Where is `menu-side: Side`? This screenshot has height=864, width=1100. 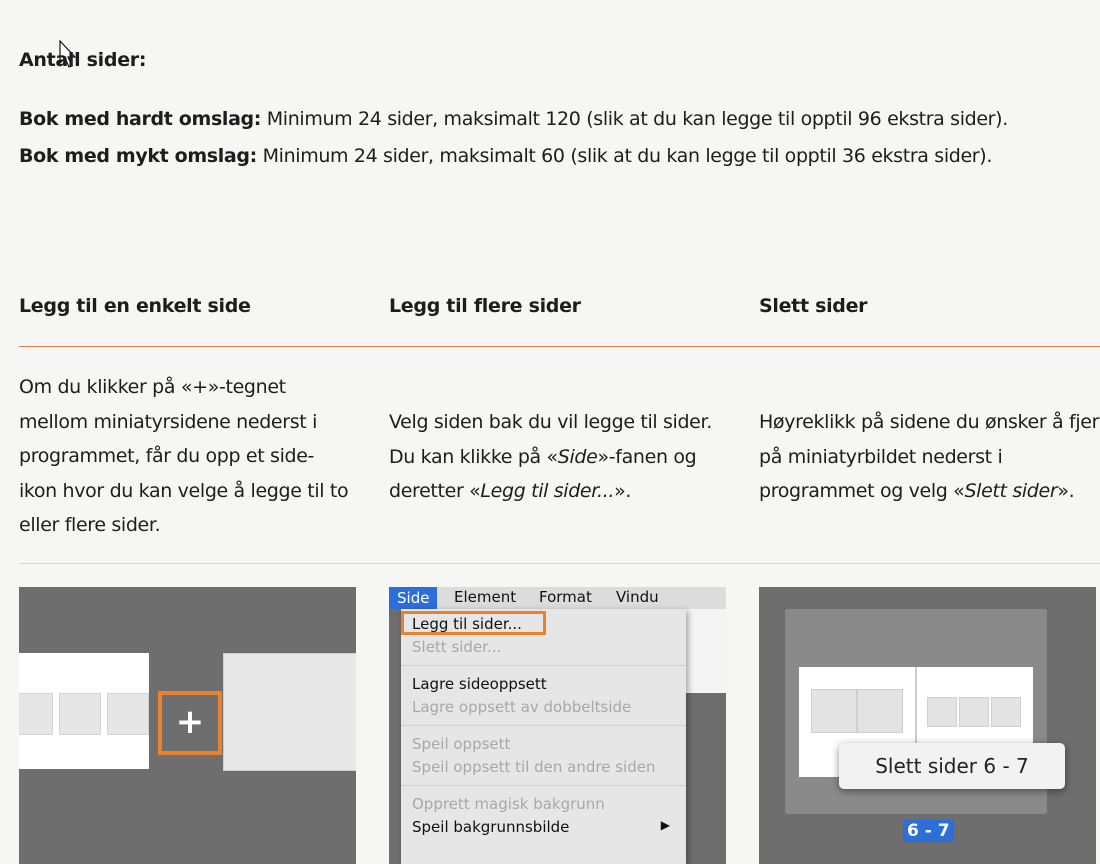 menu-side: Side is located at coordinates (413, 598).